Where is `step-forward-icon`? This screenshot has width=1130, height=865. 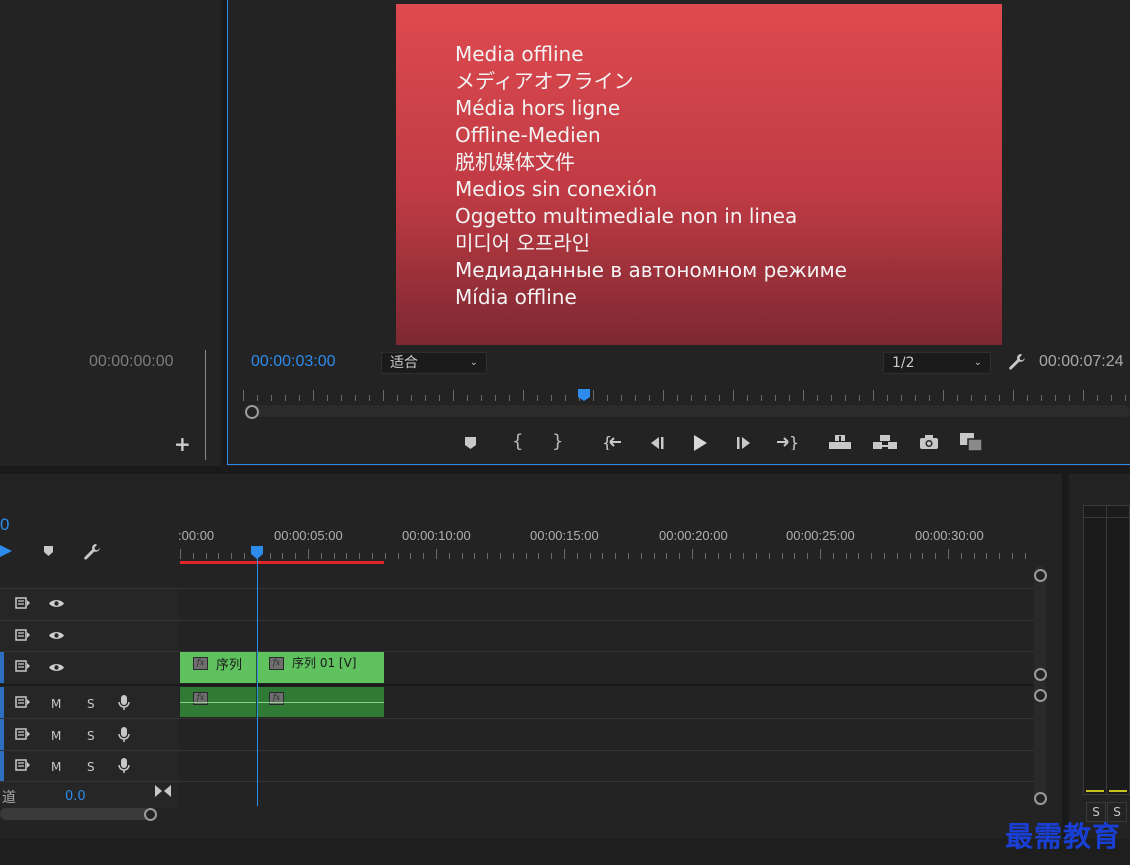
step-forward-icon is located at coordinates (745, 443).